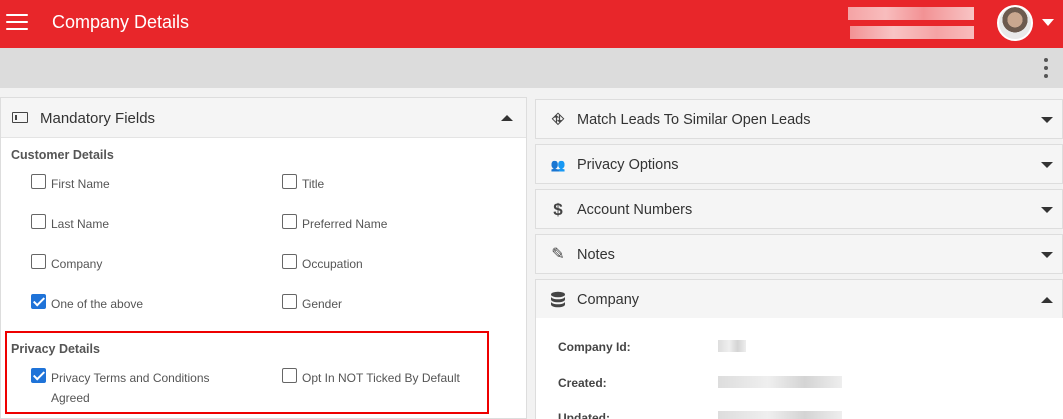 The height and width of the screenshot is (419, 1063). Describe the element at coordinates (582, 383) in the screenshot. I see `created-label: Created:` at that location.